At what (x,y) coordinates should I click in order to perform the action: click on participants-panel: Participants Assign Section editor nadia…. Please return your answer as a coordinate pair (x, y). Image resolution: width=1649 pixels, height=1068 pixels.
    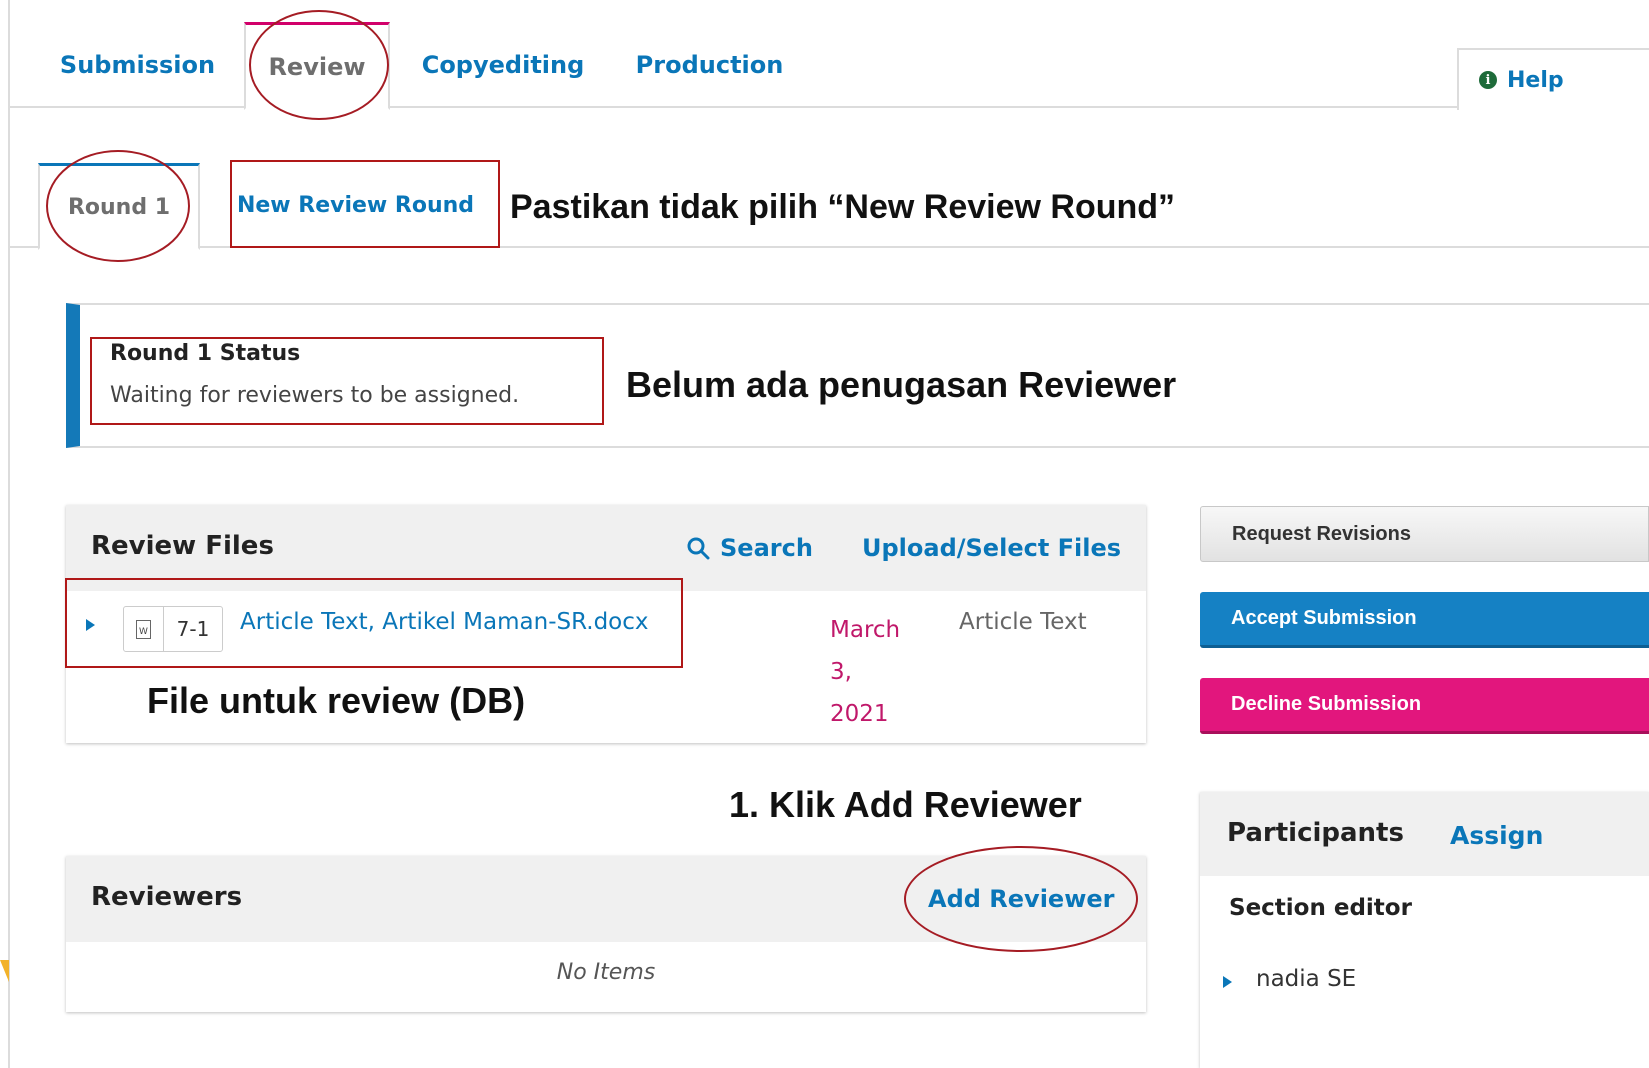
    Looking at the image, I should click on (1424, 930).